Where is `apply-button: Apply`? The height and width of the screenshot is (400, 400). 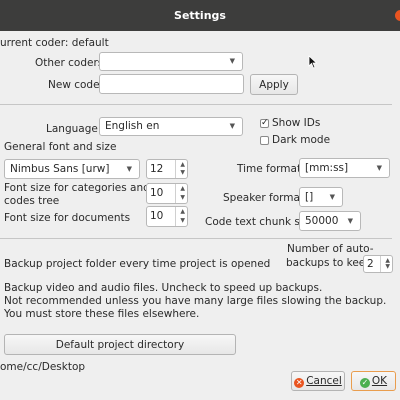
apply-button: Apply is located at coordinates (274, 84).